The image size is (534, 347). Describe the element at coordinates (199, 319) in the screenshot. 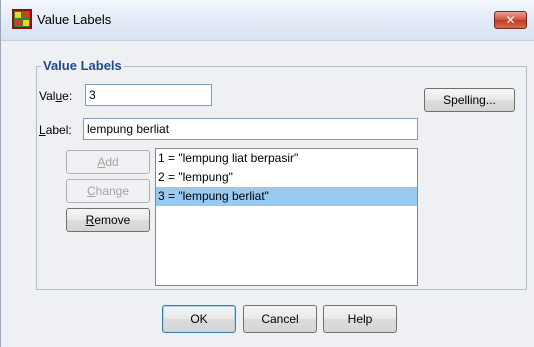

I see `ok-button: OK` at that location.